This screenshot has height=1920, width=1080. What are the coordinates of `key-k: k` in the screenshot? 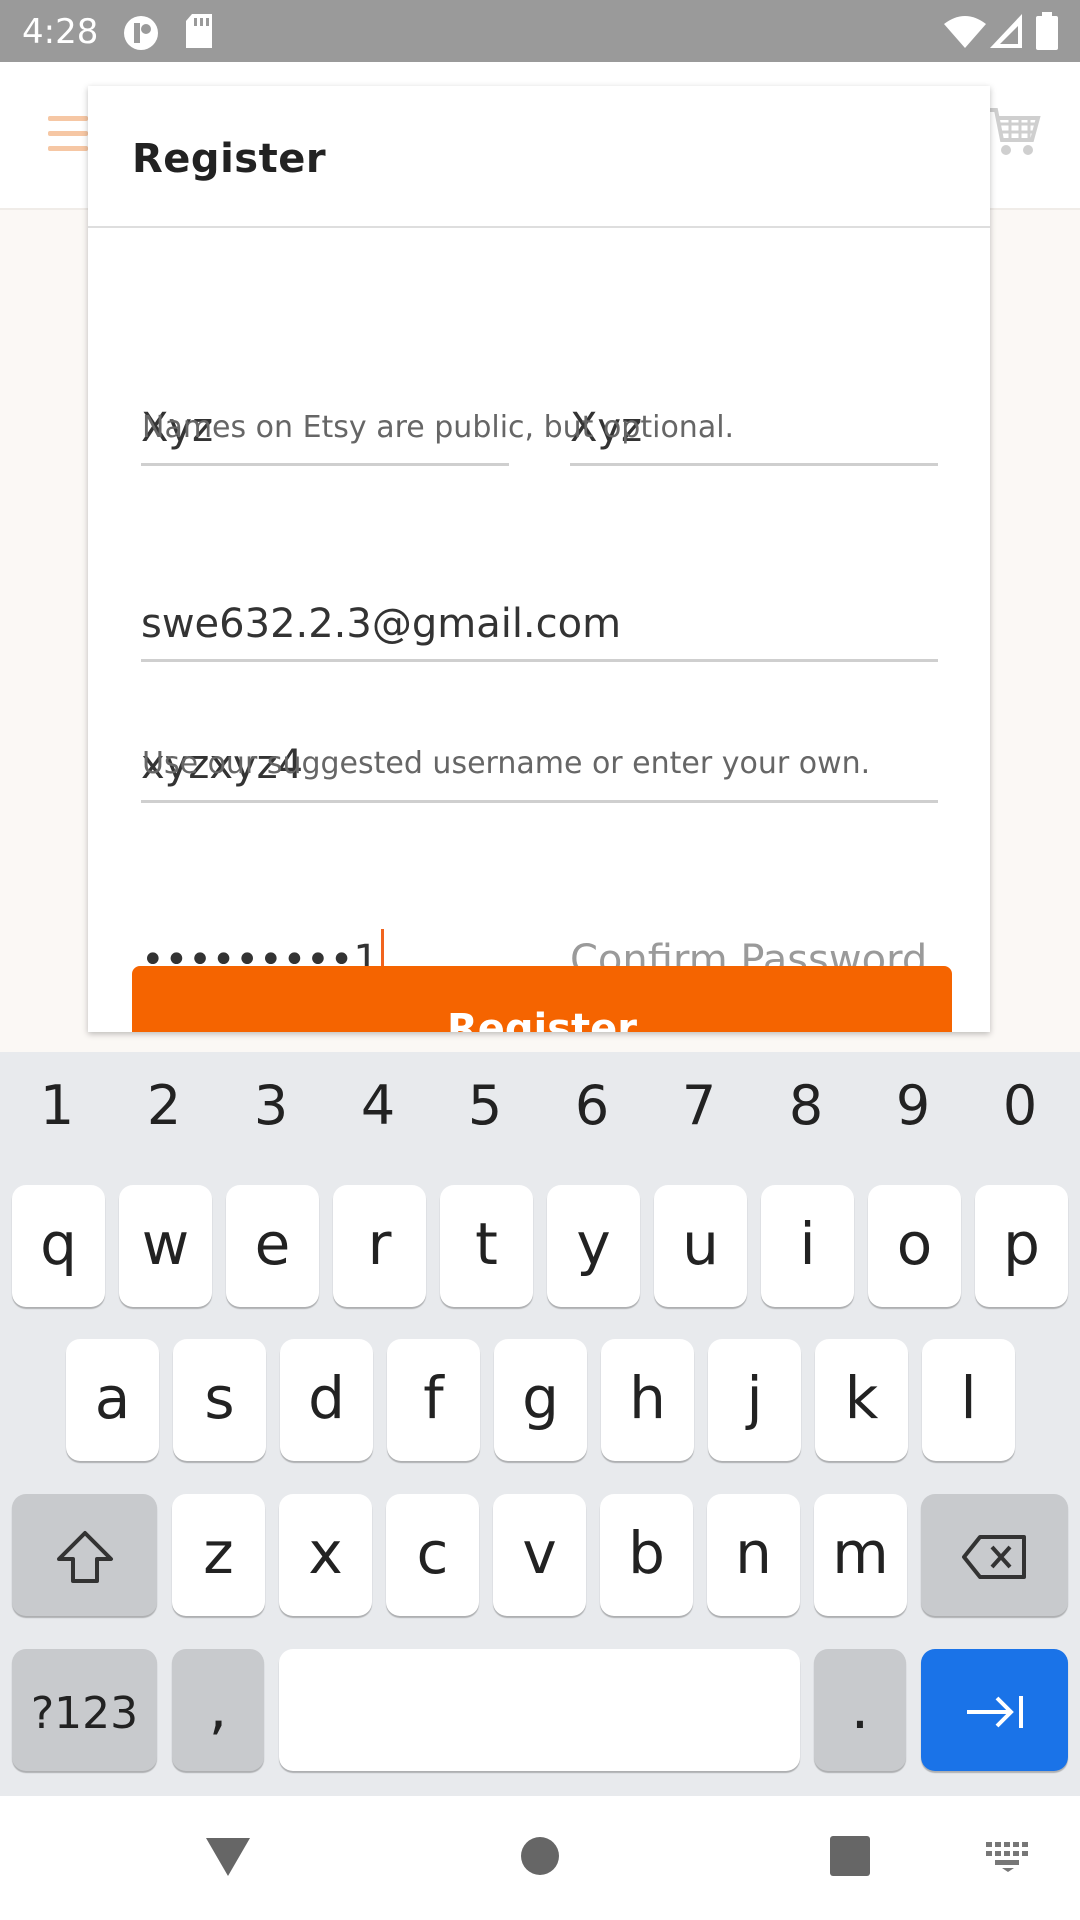 It's located at (861, 1400).